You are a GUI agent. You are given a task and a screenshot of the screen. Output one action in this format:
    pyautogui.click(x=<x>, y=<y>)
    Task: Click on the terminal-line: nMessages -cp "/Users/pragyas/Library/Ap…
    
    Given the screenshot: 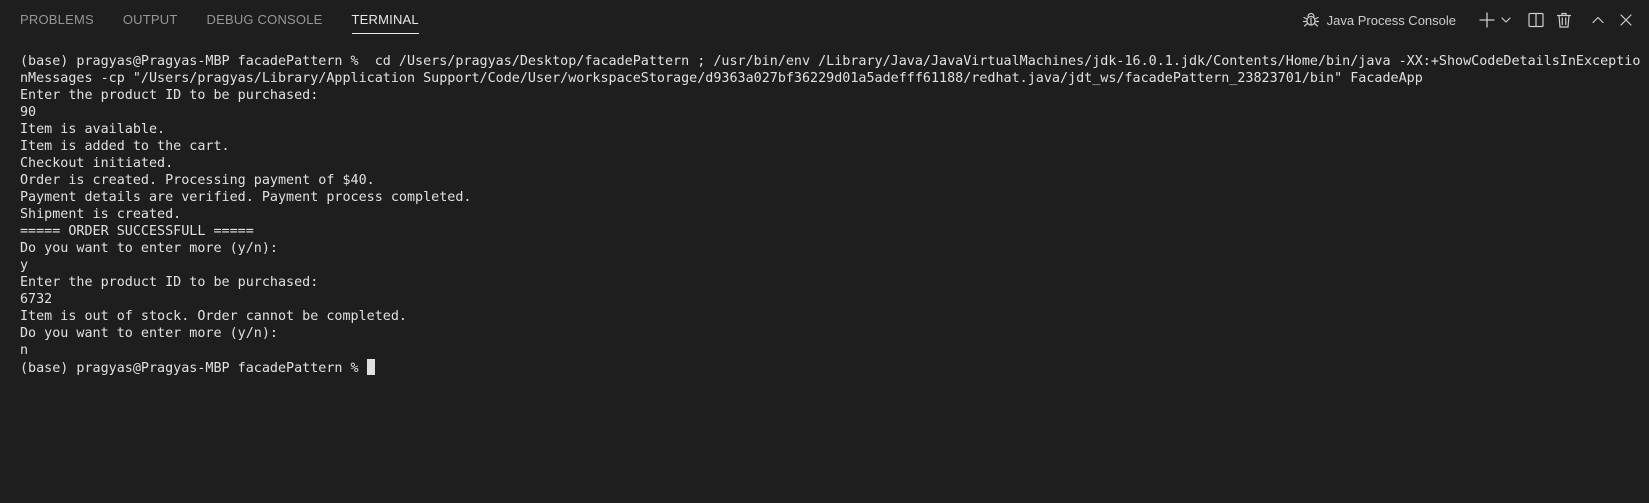 What is the action you would take?
    pyautogui.click(x=721, y=78)
    